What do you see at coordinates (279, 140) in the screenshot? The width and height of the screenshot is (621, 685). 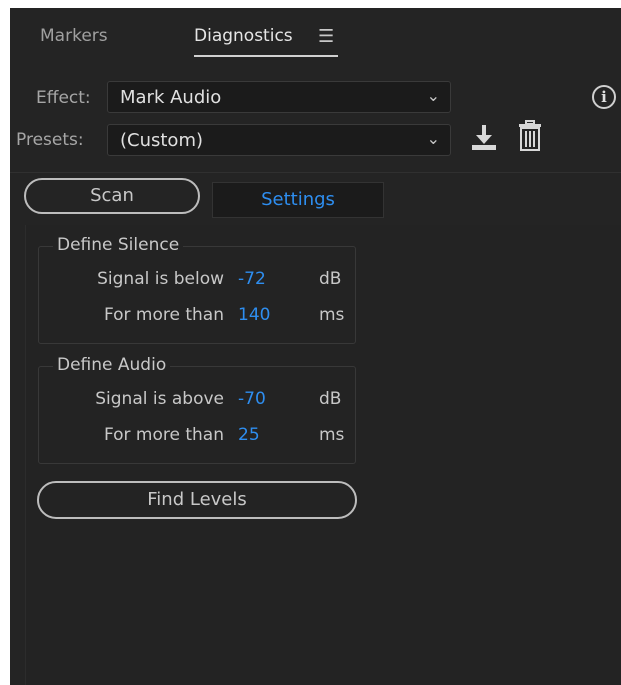 I see `presets-dropdown: (Custom) ⌄` at bounding box center [279, 140].